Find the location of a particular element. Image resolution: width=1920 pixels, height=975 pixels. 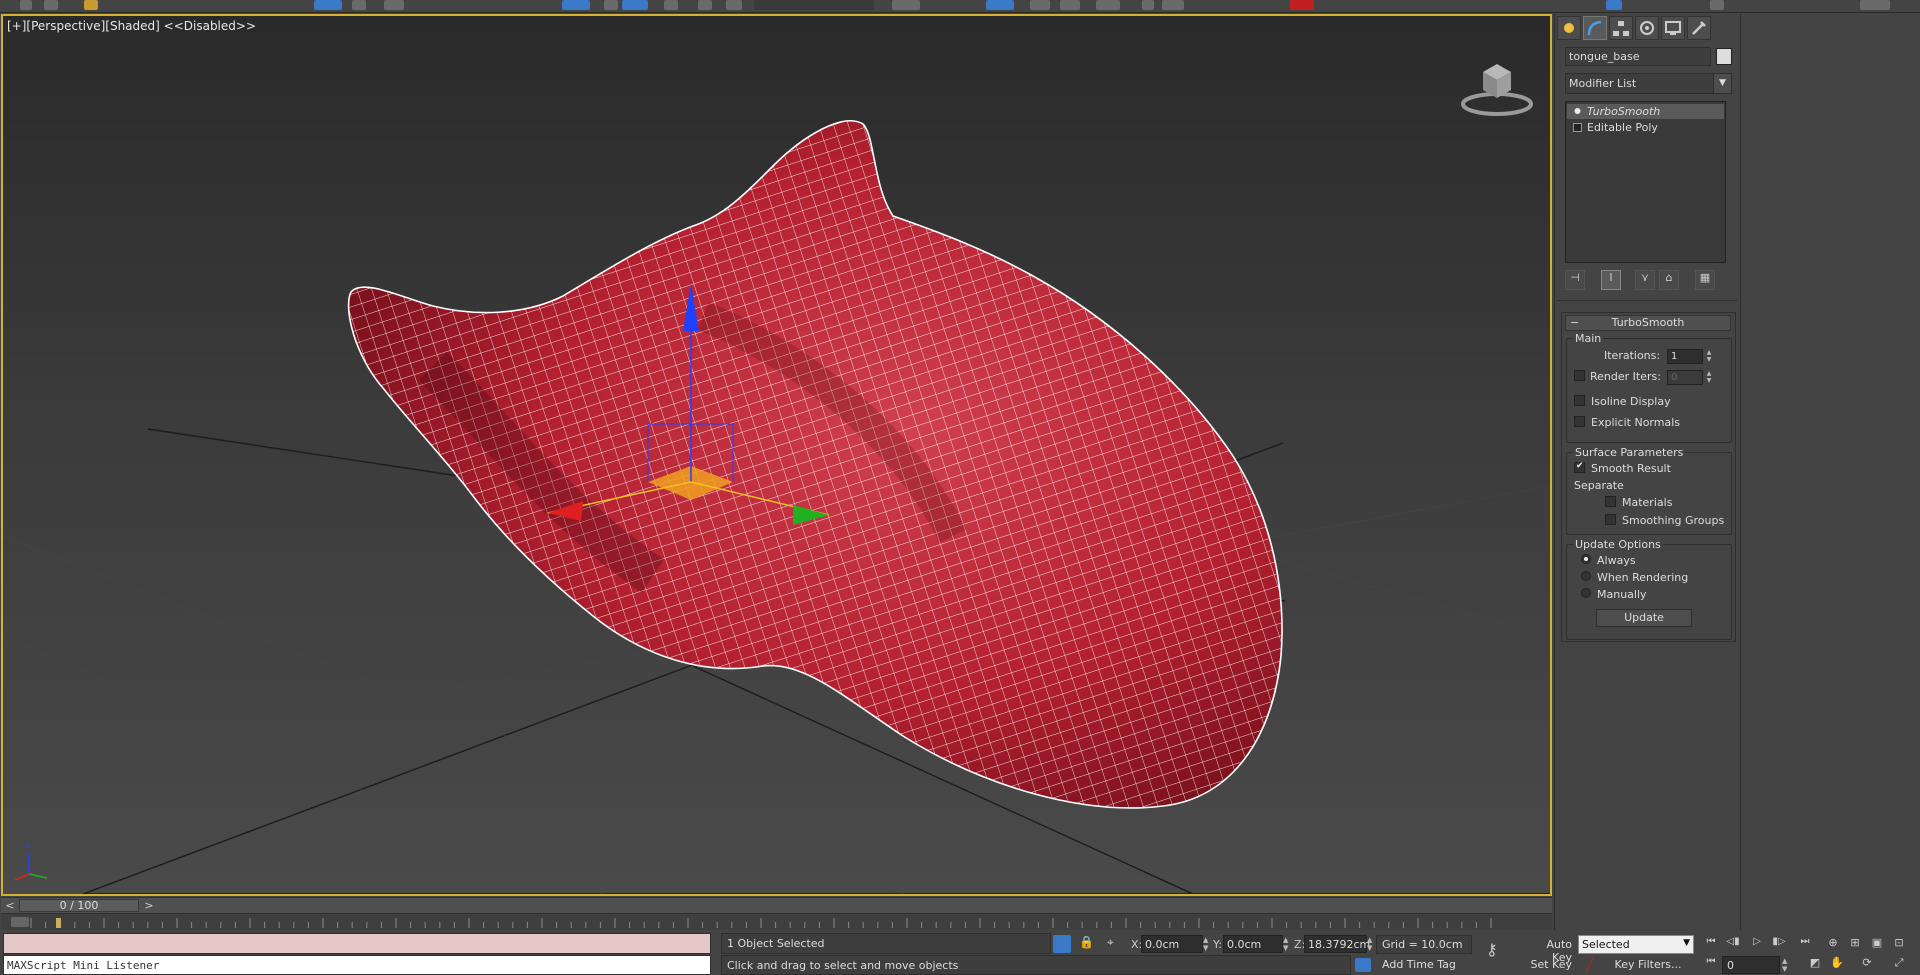

smoothing-groups-checkbox is located at coordinates (1610, 519).